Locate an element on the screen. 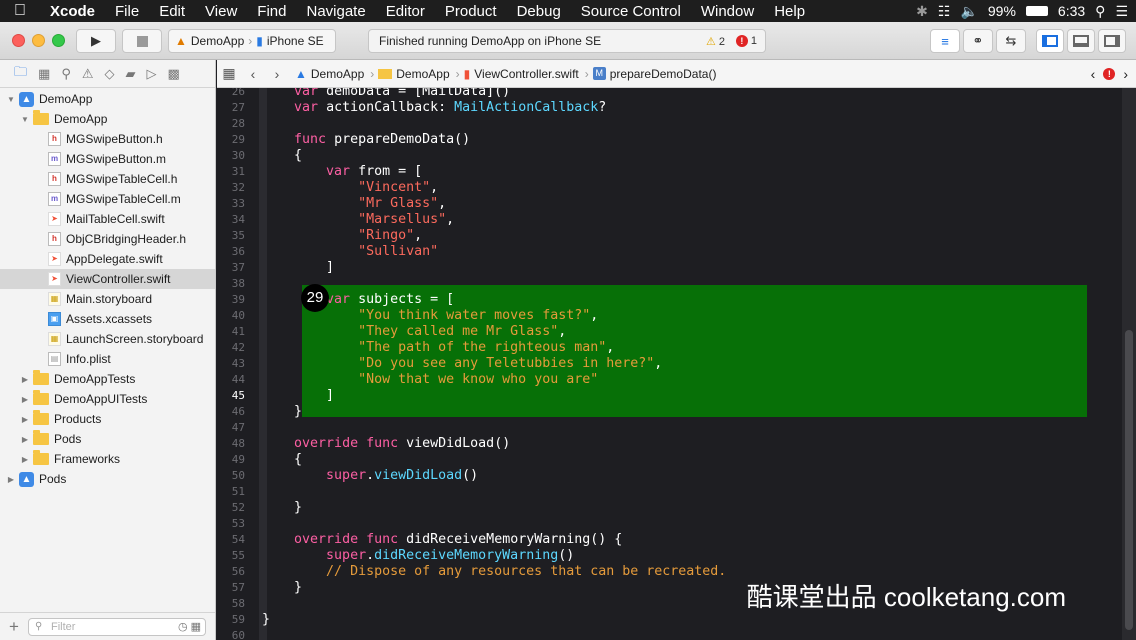  tree-row: ▦ LaunchScreen.storyboard is located at coordinates (107, 339).